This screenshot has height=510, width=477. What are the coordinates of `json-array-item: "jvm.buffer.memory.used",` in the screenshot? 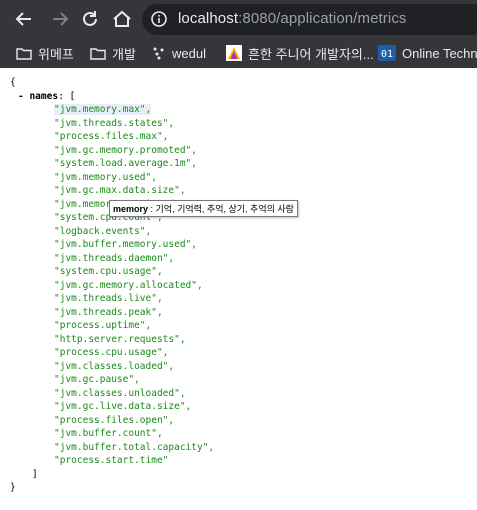 It's located at (134, 245).